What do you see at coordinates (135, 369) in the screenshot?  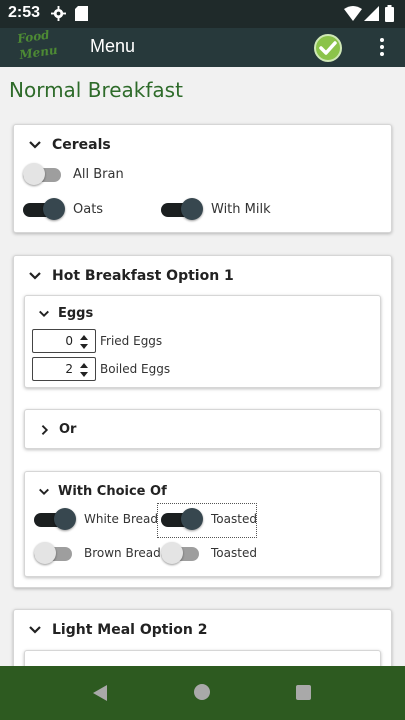 I see `boiled-eggs-label: Boiled Eggs` at bounding box center [135, 369].